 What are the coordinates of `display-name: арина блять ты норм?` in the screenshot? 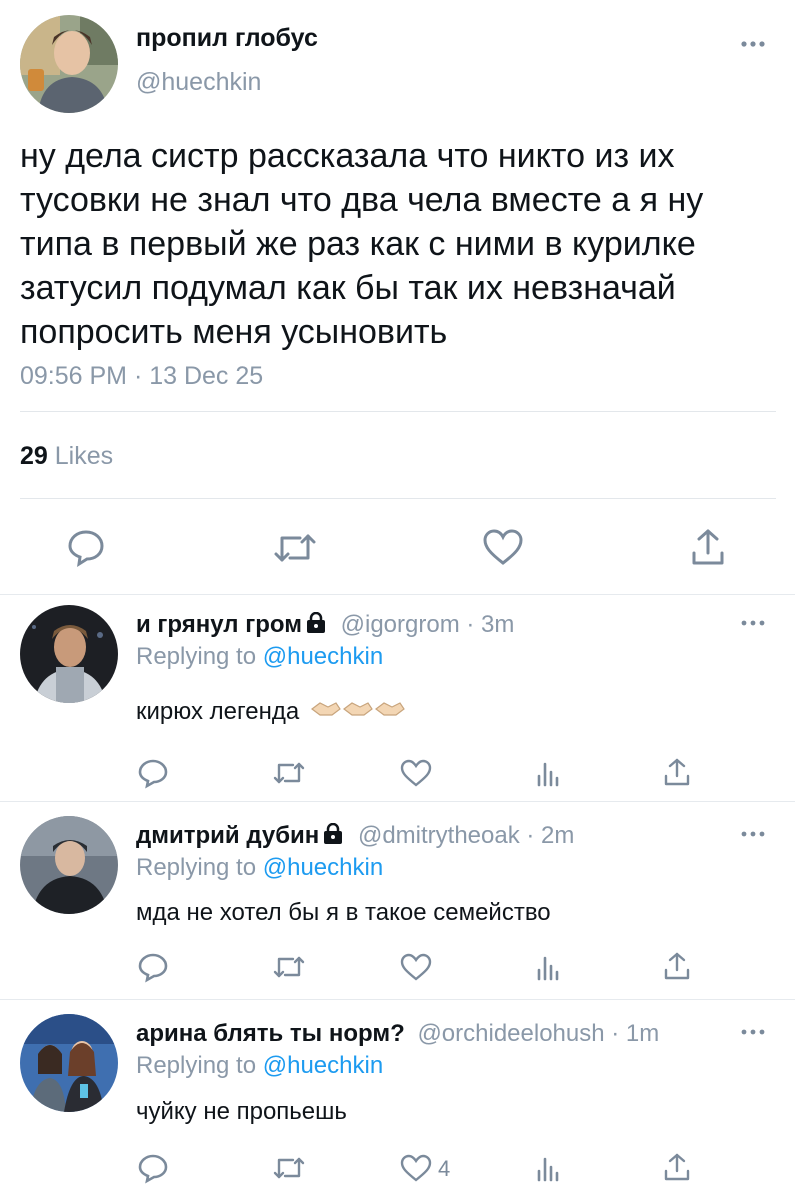 It's located at (270, 1033).